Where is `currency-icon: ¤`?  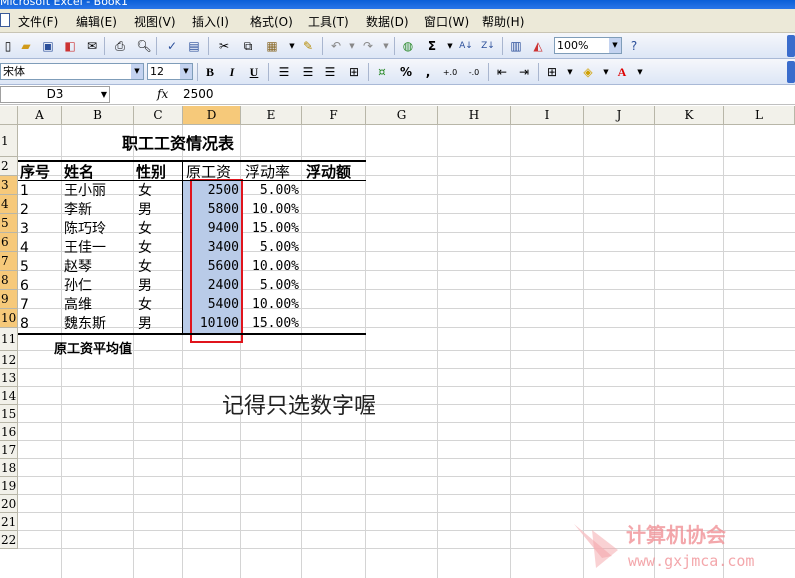
currency-icon: ¤ is located at coordinates (382, 72).